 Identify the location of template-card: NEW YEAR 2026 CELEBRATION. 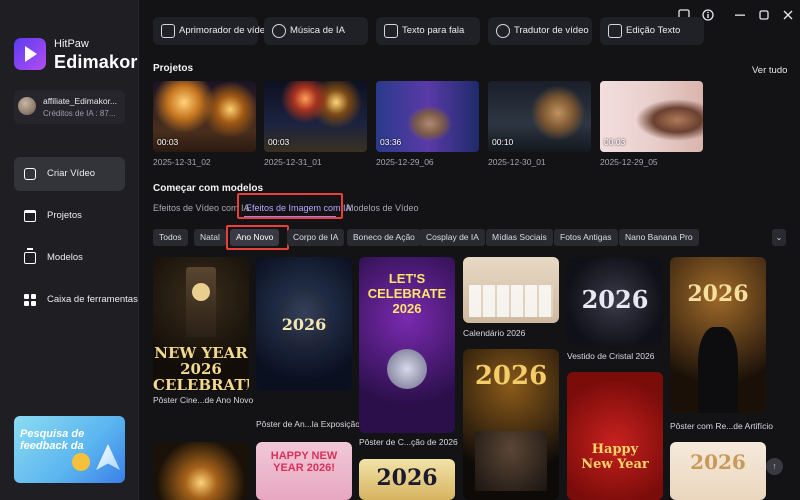
(201, 324).